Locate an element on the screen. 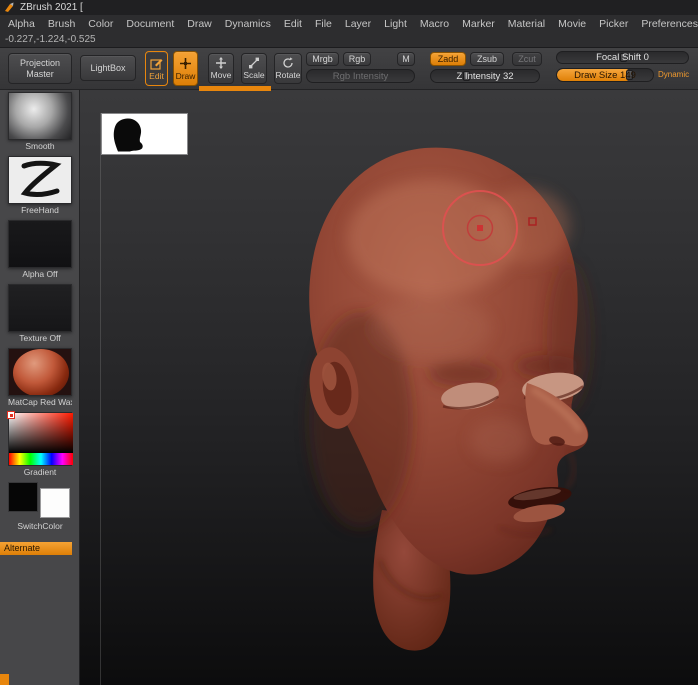  texture-selector: Texture Off is located at coordinates (40, 314).